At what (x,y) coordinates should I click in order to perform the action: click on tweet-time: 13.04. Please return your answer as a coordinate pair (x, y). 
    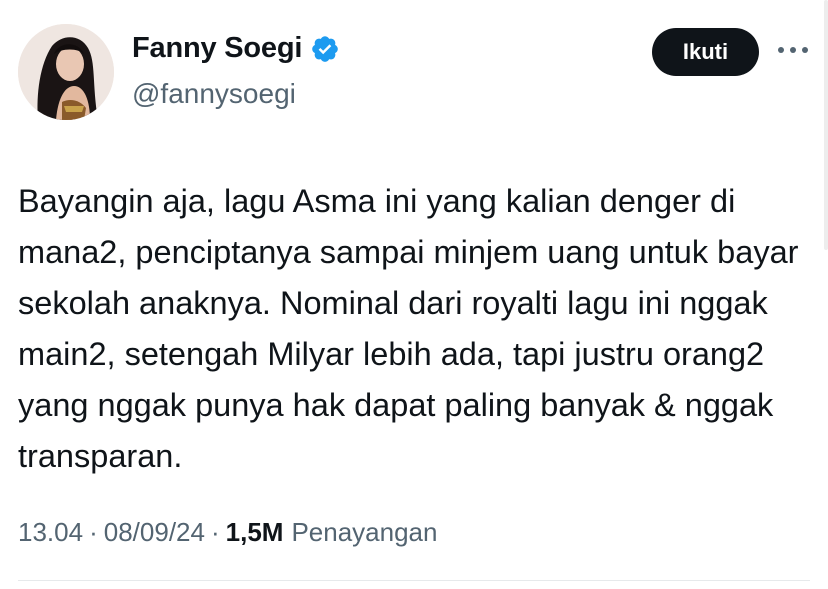
    Looking at the image, I should click on (50, 532).